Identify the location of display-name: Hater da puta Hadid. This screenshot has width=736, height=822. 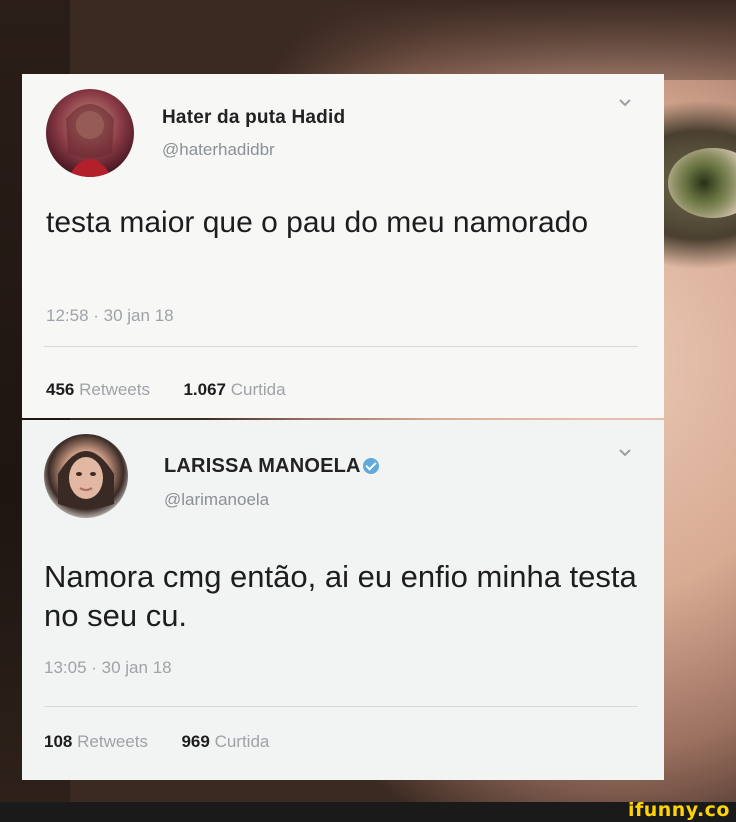
(253, 118).